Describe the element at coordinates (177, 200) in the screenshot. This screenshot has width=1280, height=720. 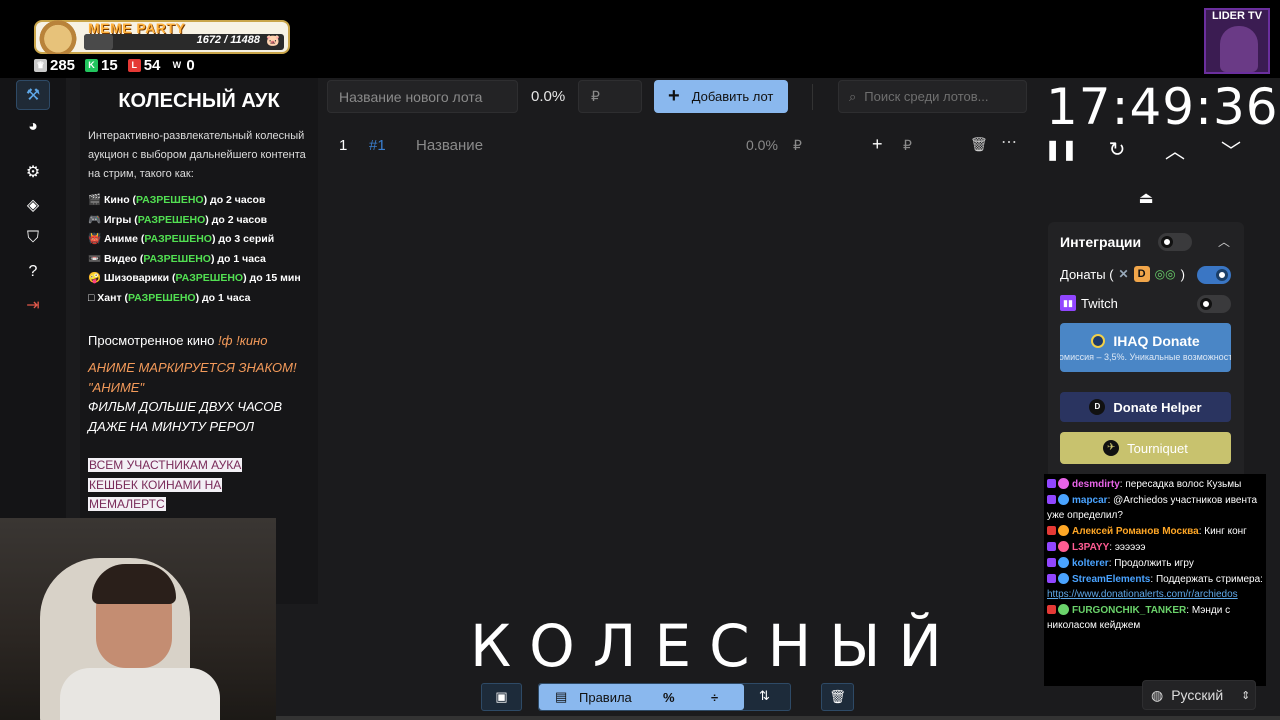
I see `rule-item: 🎬 Кино (РАЗРЕШЕНО) до 2 часов` at that location.